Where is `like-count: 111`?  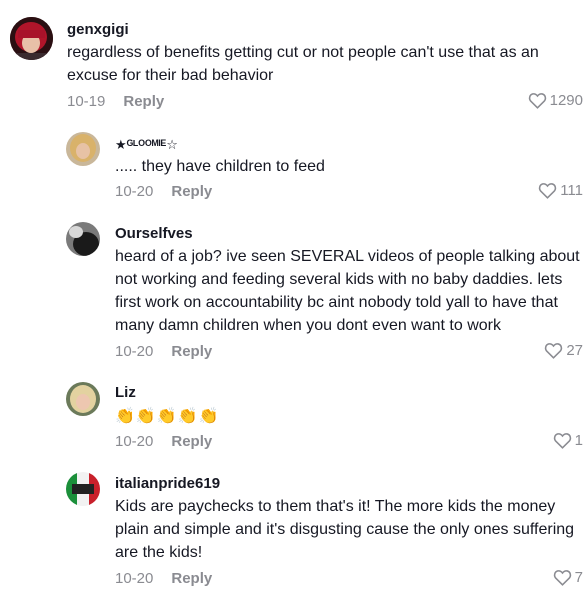
like-count: 111 is located at coordinates (571, 190).